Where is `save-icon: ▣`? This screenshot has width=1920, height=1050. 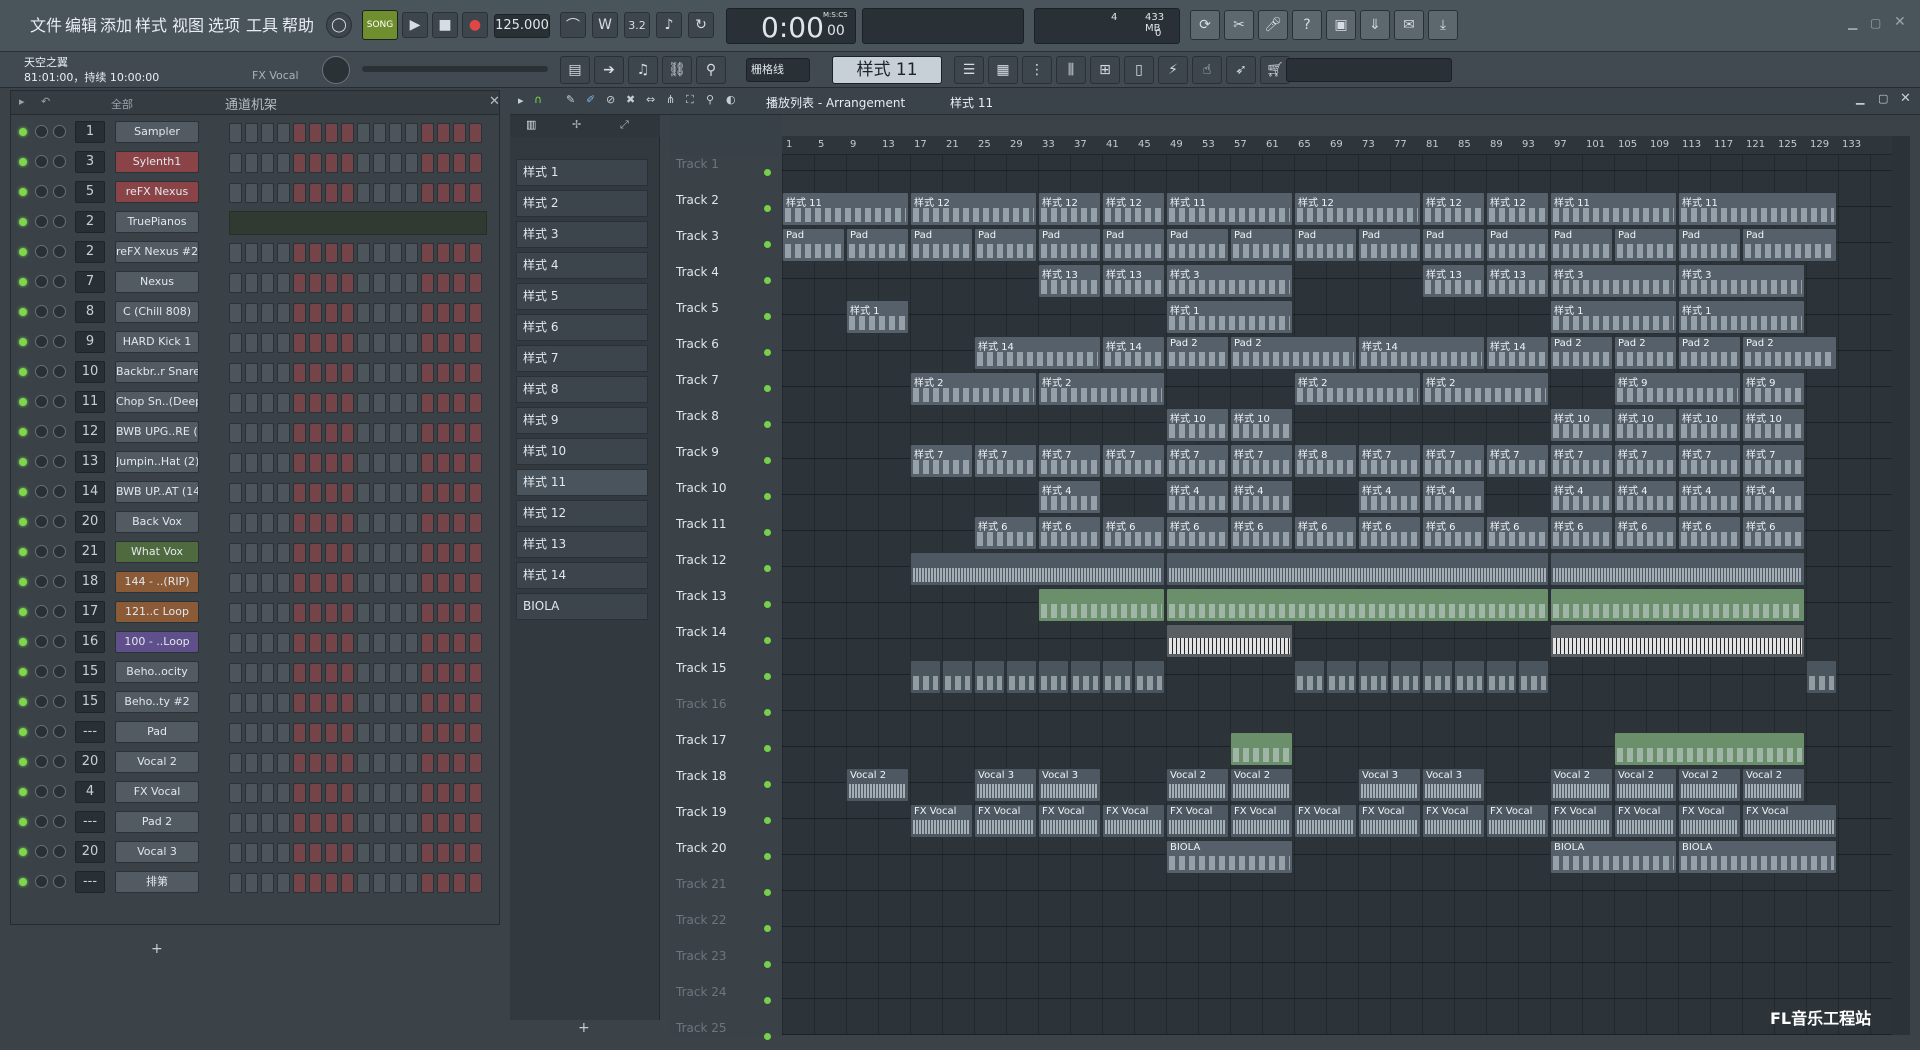 save-icon: ▣ is located at coordinates (1341, 25).